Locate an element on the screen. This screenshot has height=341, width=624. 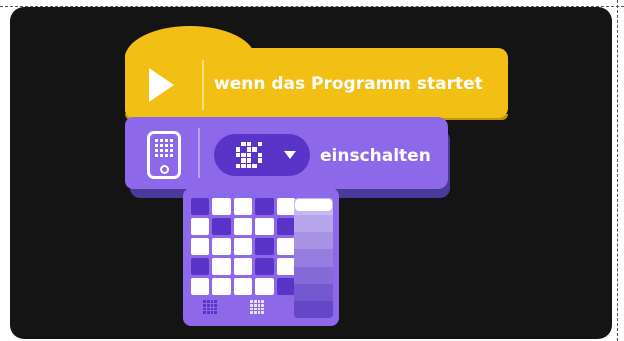
brightness-slider is located at coordinates (313, 258).